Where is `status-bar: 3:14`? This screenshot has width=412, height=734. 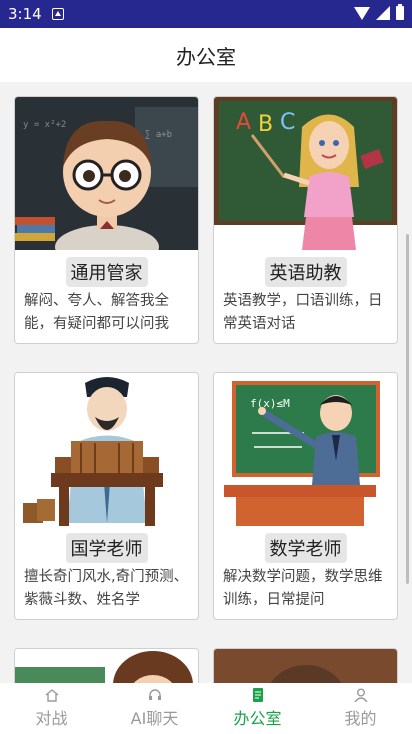
status-bar: 3:14 is located at coordinates (206, 14).